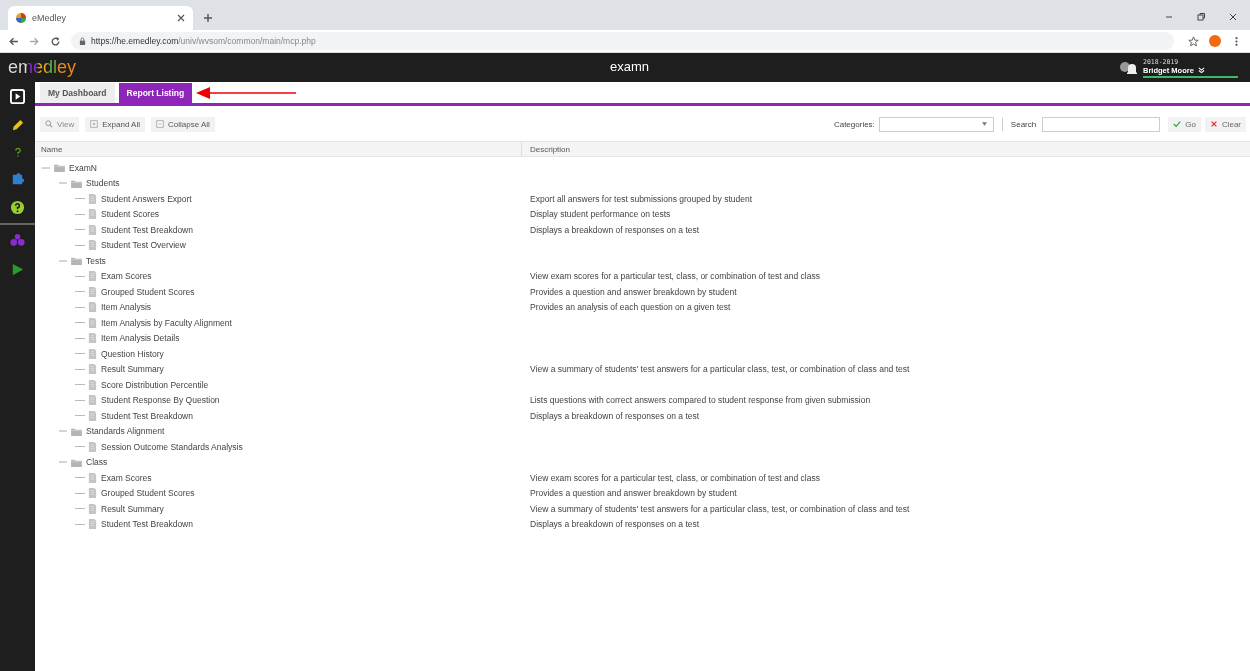 The width and height of the screenshot is (1250, 671). I want to click on search-field, so click(1101, 124).